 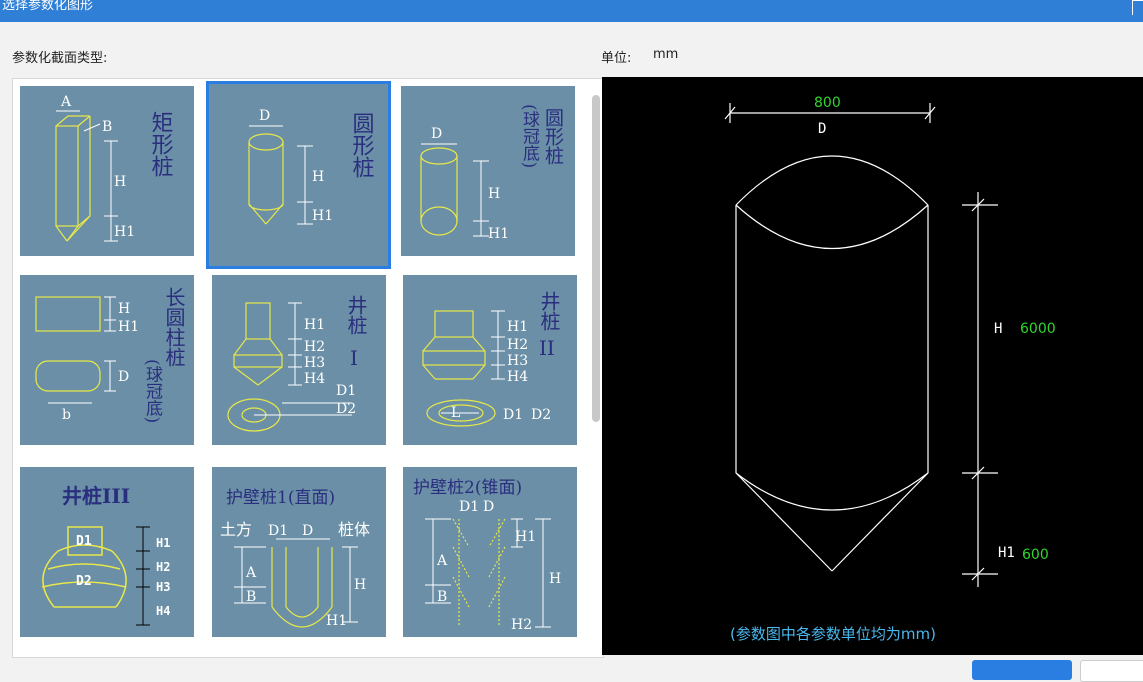 I want to click on ok-button, so click(x=1022, y=670).